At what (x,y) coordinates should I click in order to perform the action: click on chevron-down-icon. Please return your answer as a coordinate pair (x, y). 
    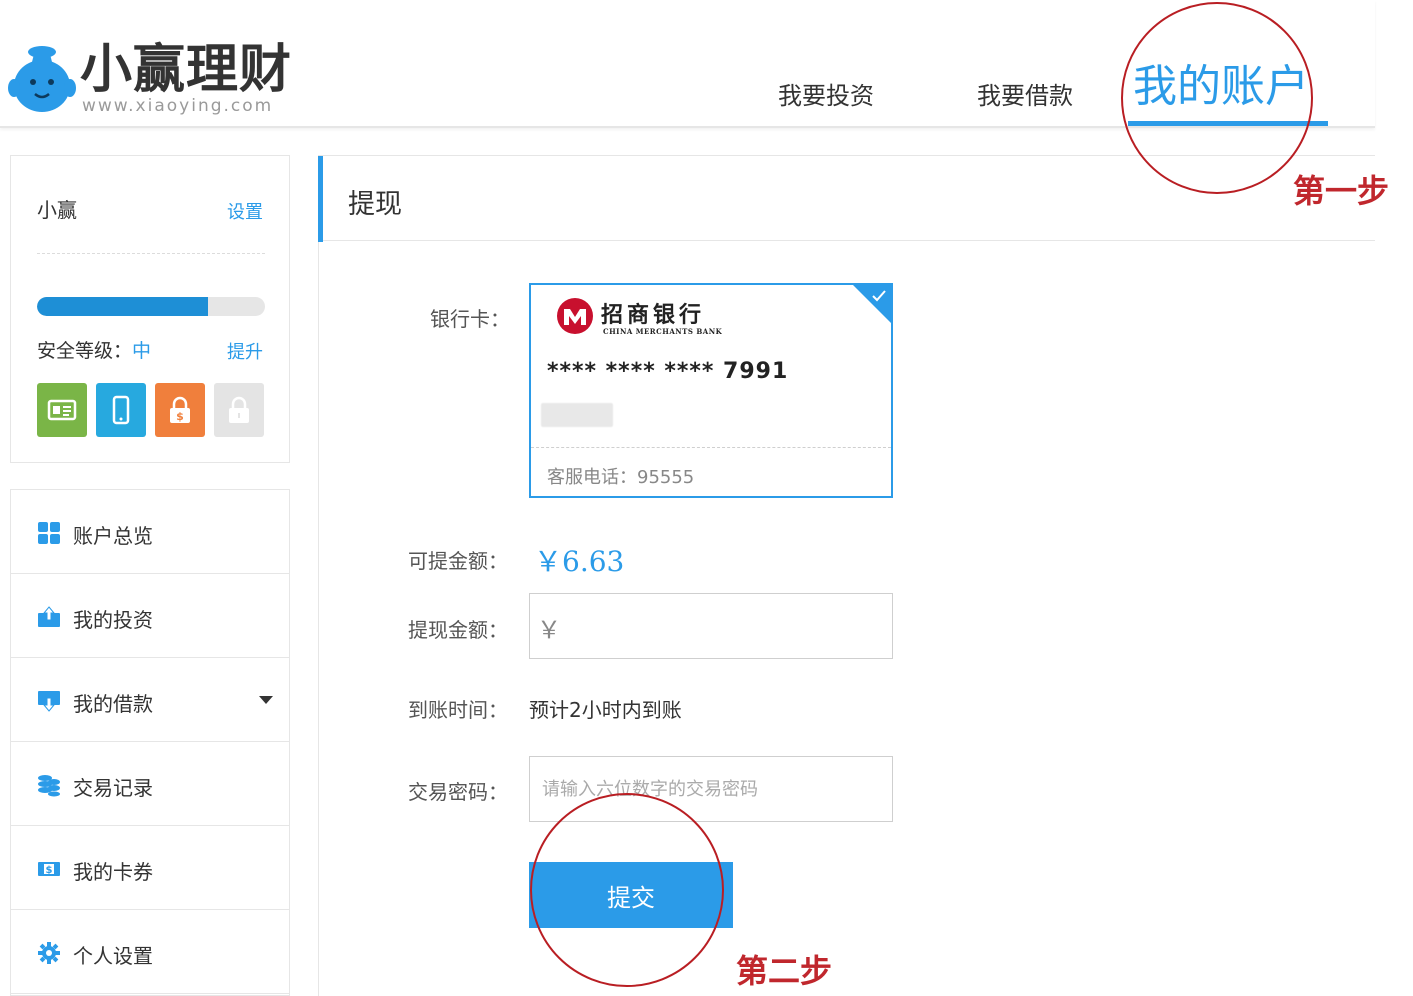
    Looking at the image, I should click on (266, 700).